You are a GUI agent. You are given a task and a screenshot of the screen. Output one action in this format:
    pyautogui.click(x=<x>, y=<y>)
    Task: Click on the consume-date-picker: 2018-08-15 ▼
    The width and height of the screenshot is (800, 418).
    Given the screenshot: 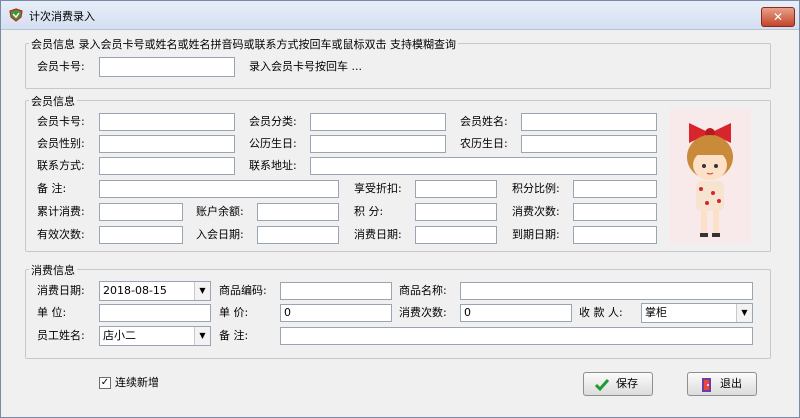 What is the action you would take?
    pyautogui.click(x=155, y=291)
    